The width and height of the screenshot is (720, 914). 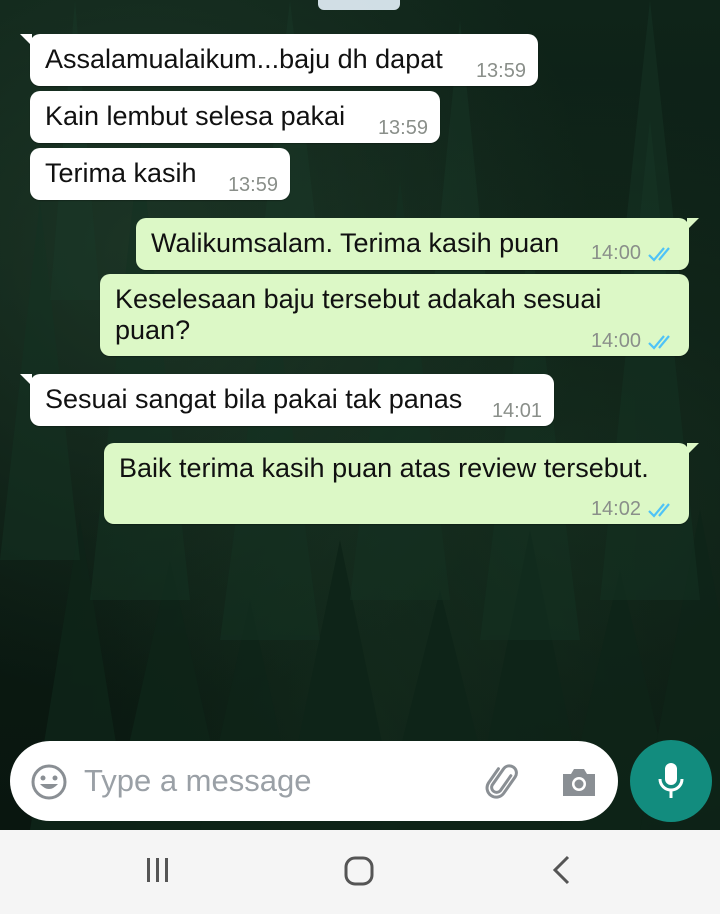 What do you see at coordinates (504, 783) in the screenshot?
I see `paperclip-icon` at bounding box center [504, 783].